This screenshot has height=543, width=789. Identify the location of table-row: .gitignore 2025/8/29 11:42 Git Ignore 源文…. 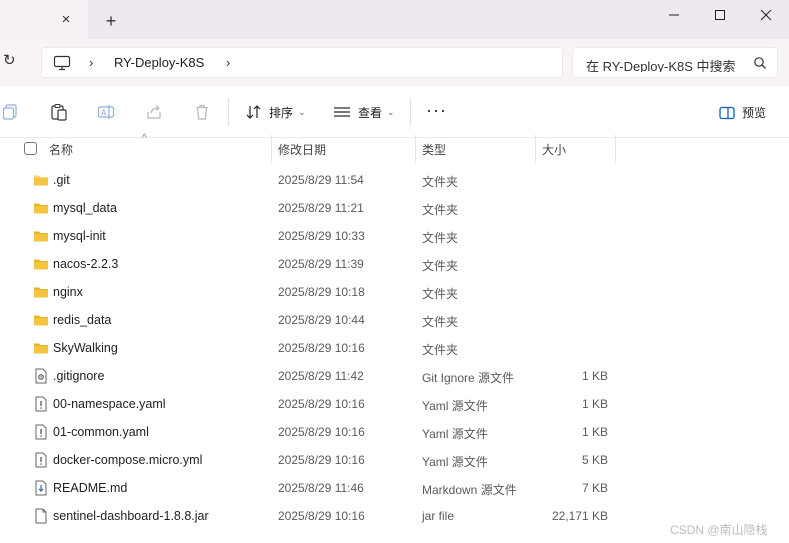
(394, 376).